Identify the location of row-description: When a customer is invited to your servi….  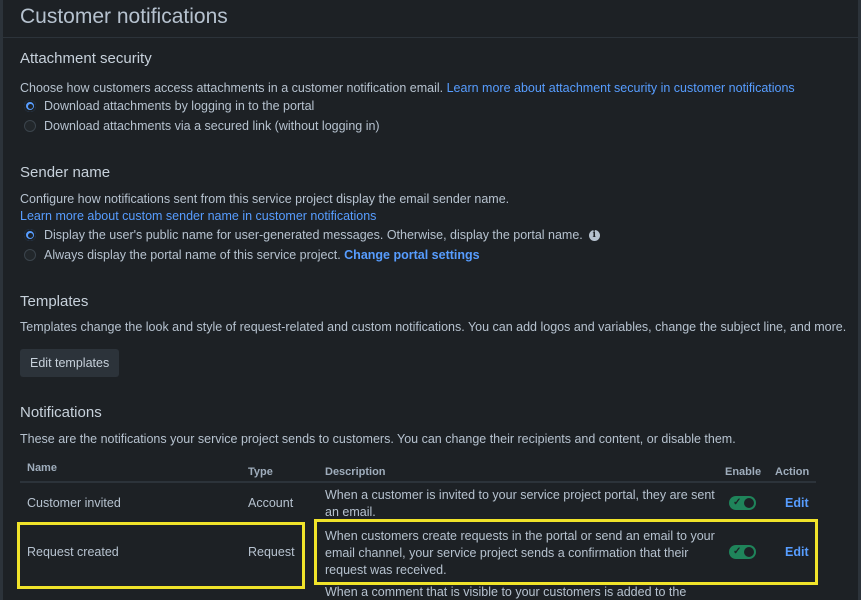
(520, 503).